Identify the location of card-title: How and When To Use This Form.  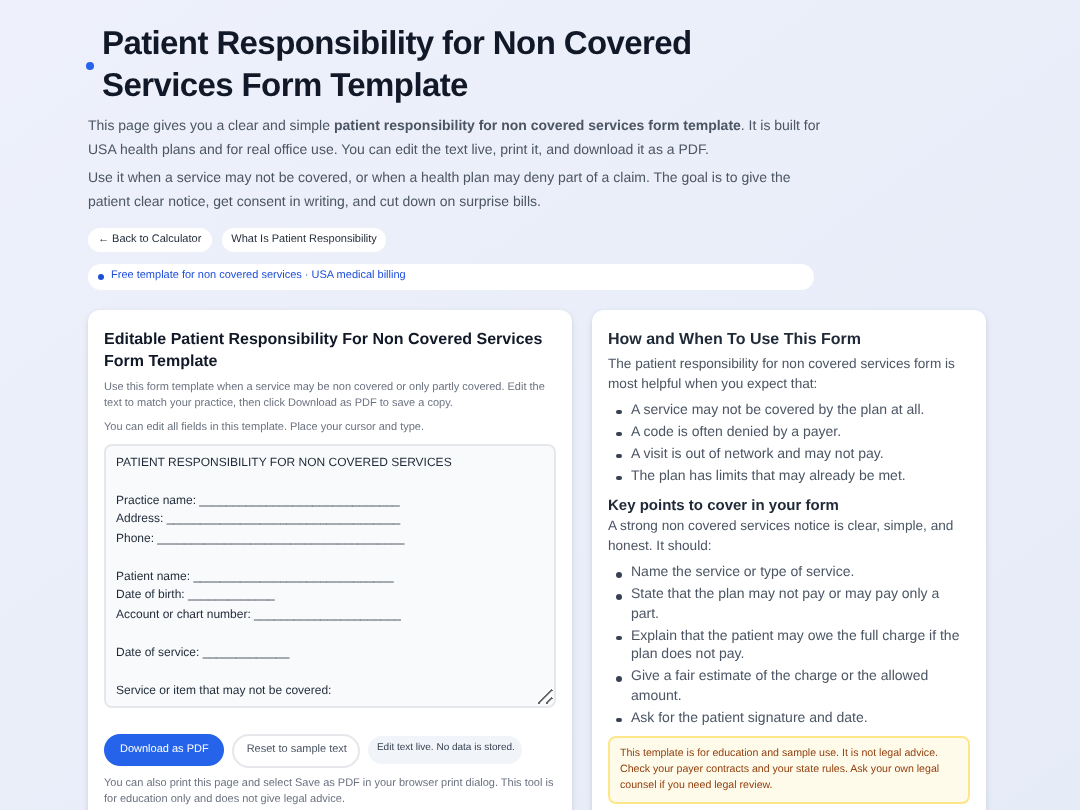
(736, 338).